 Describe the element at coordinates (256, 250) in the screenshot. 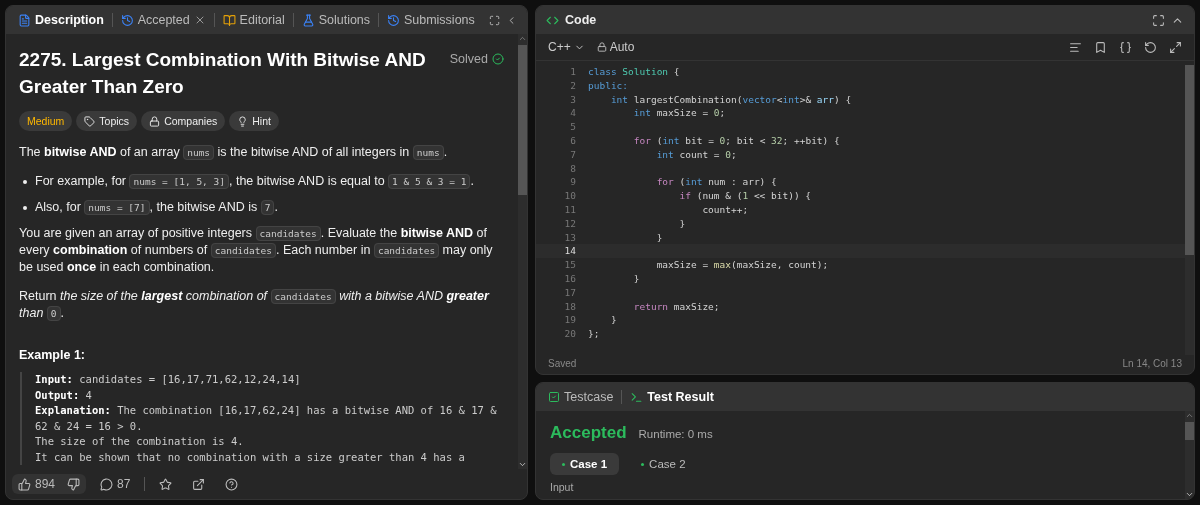

I see `paragraph: You are given an array of positive integers candidates . Evaluate the bitwise AND of every combination of numbers of candidates . Each number in candidates may only be used once in each combination.` at that location.